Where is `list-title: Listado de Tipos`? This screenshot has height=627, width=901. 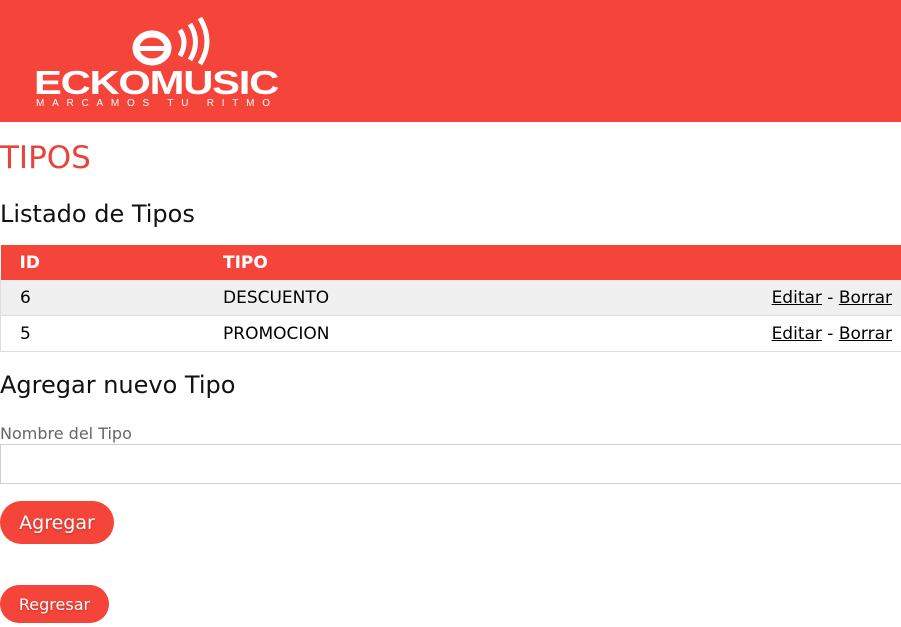
list-title: Listado de Tipos is located at coordinates (97, 214).